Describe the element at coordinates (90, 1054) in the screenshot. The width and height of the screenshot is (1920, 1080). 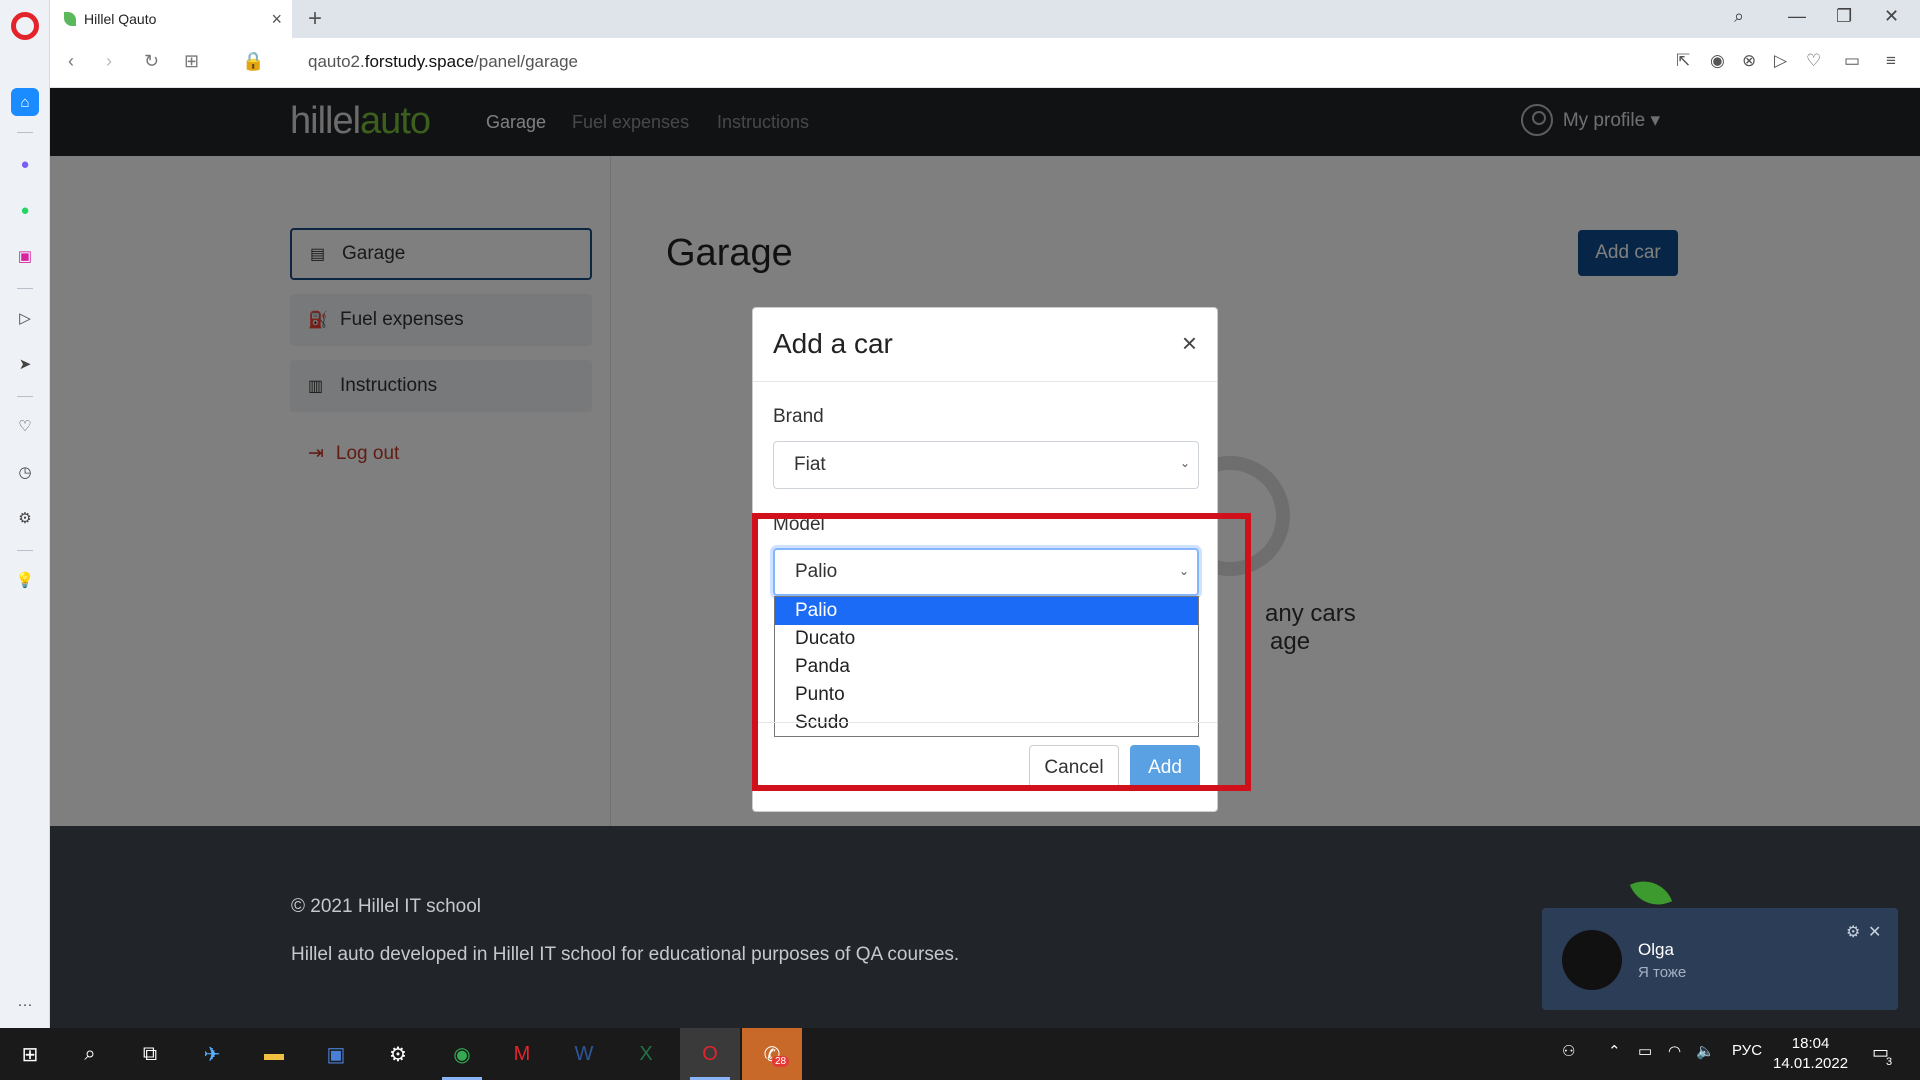
I see `search-icon: ⌕` at that location.